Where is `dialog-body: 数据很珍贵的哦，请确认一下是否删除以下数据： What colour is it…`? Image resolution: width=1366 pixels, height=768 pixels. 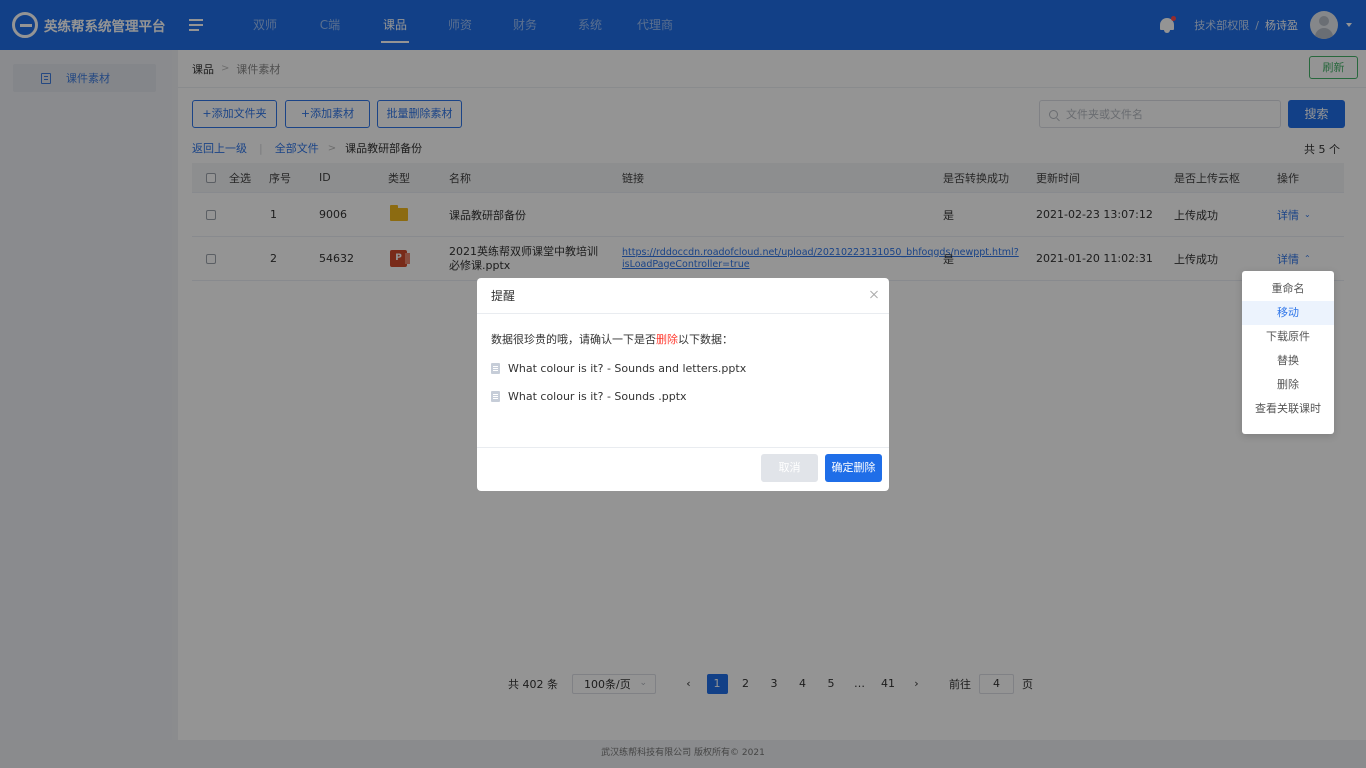
dialog-body: 数据很珍贵的哦，请确认一下是否删除以下数据： What colour is it… is located at coordinates (683, 381).